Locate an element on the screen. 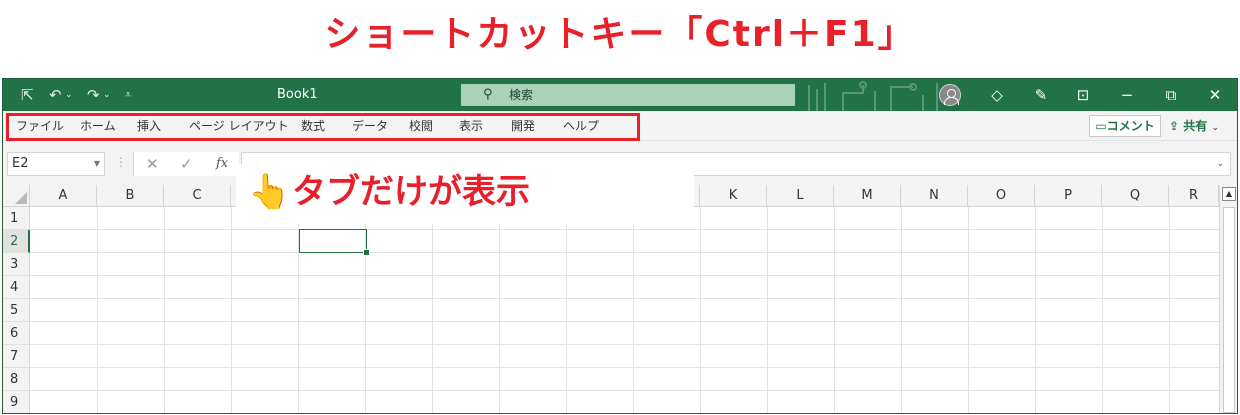 This screenshot has width=1240, height=415. column-header: L is located at coordinates (800, 196).